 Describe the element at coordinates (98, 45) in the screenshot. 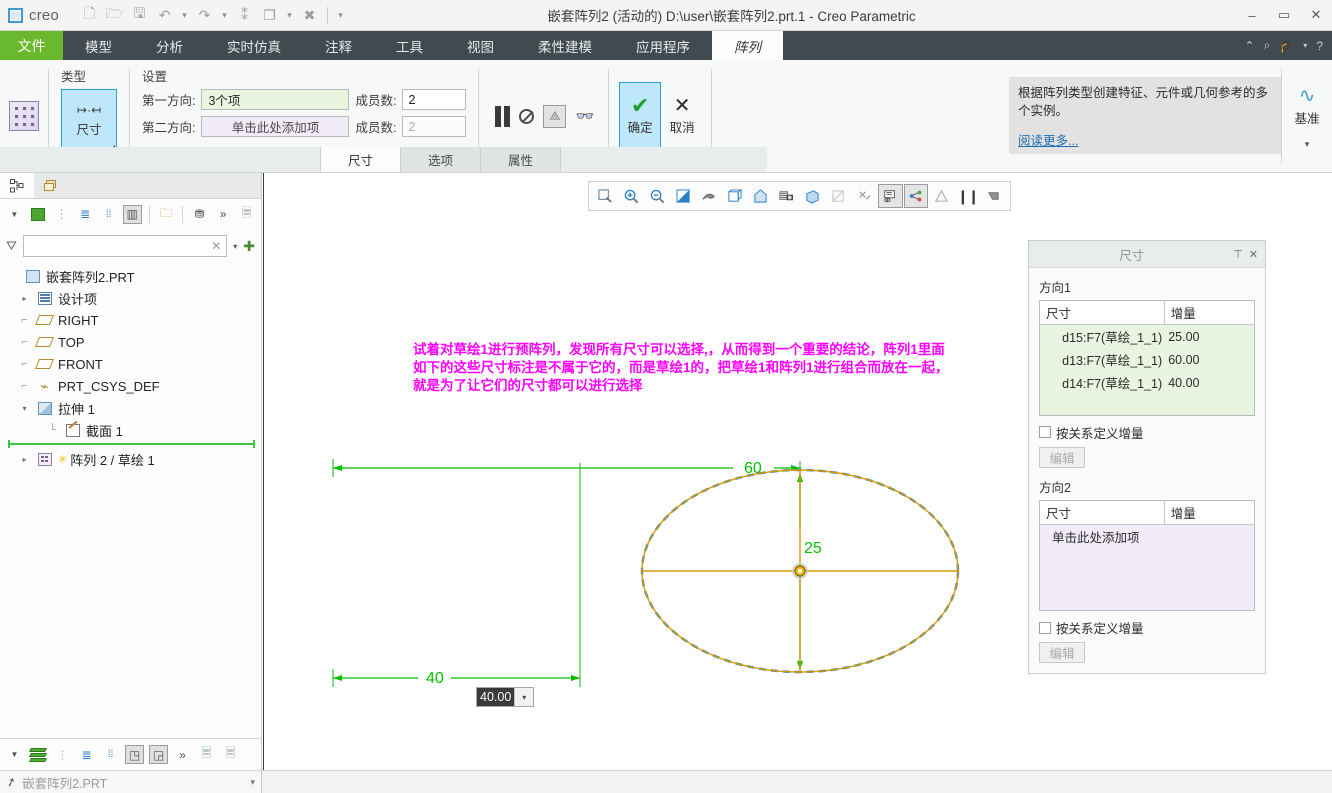

I see `ribbon-tab-model: 模型` at that location.